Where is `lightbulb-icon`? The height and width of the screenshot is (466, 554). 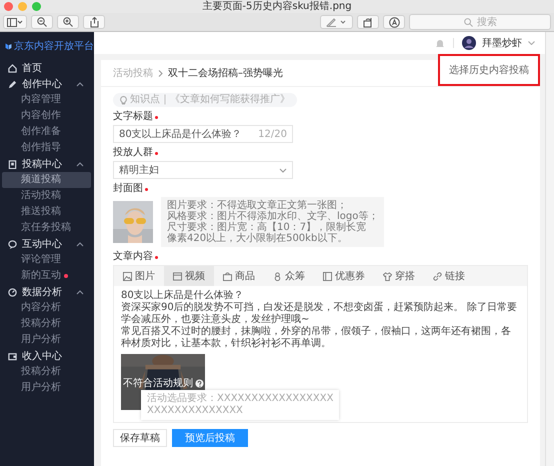 lightbulb-icon is located at coordinates (123, 100).